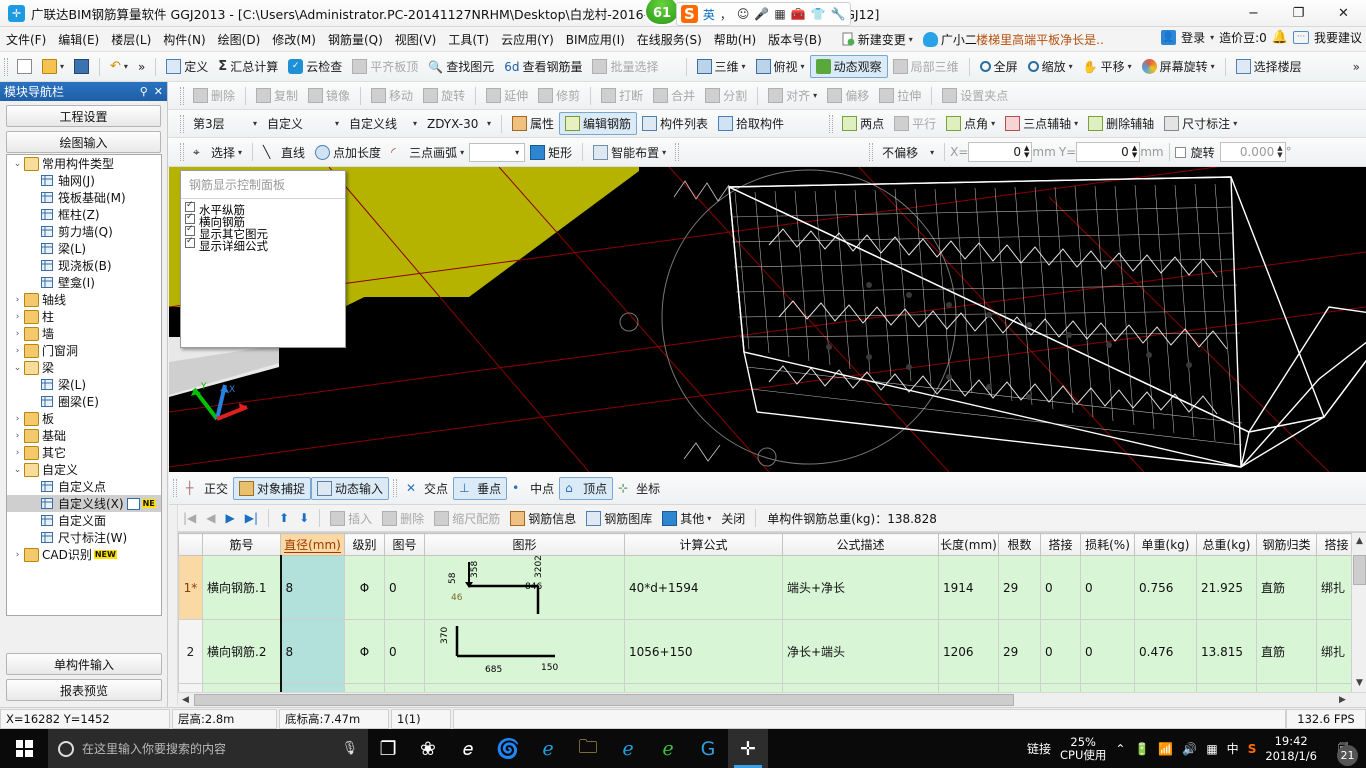  What do you see at coordinates (1019, 651) in the screenshot?
I see `cell-count: 29` at bounding box center [1019, 651].